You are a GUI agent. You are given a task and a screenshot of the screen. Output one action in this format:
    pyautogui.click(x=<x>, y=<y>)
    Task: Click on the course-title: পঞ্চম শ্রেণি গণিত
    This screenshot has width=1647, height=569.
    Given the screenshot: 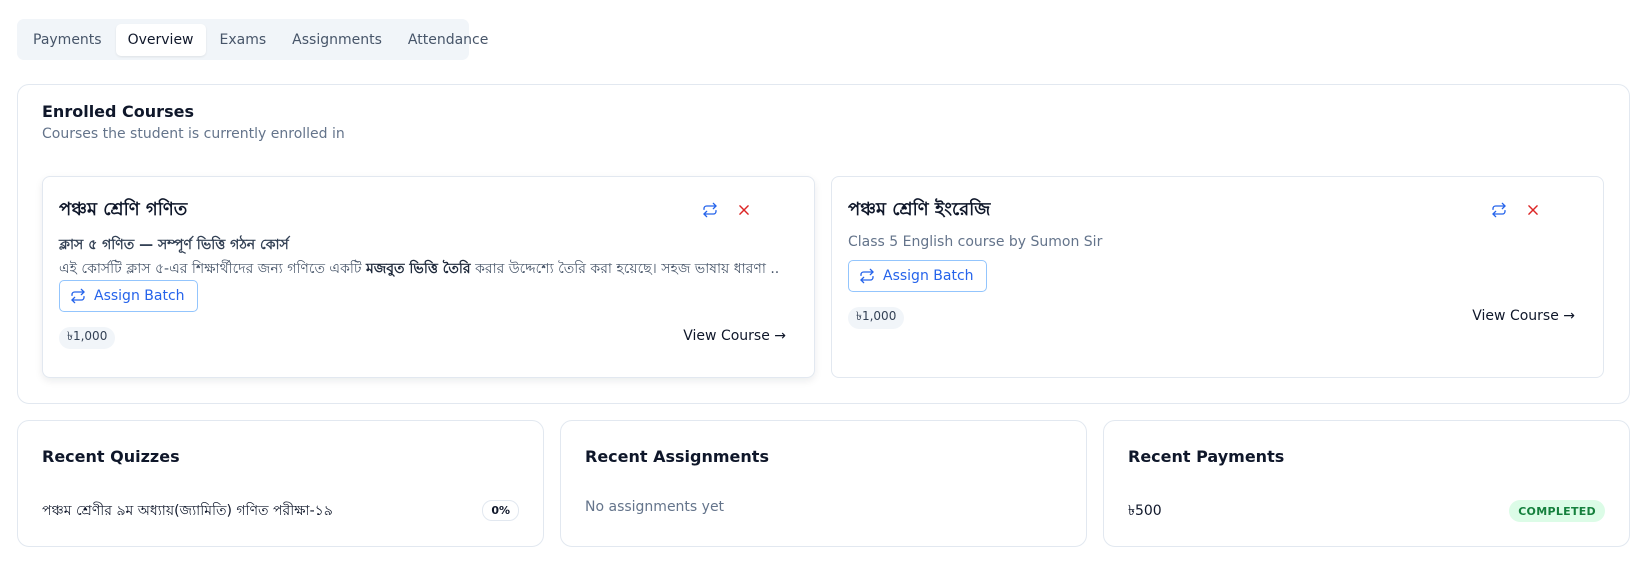 What is the action you would take?
    pyautogui.click(x=123, y=209)
    